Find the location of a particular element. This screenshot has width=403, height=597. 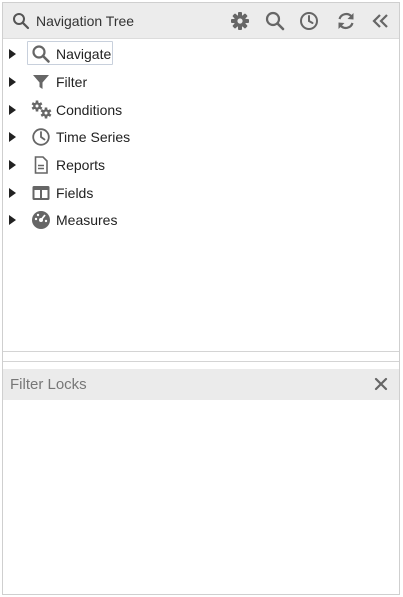

panel-header: Navigation Tree is located at coordinates (201, 21).